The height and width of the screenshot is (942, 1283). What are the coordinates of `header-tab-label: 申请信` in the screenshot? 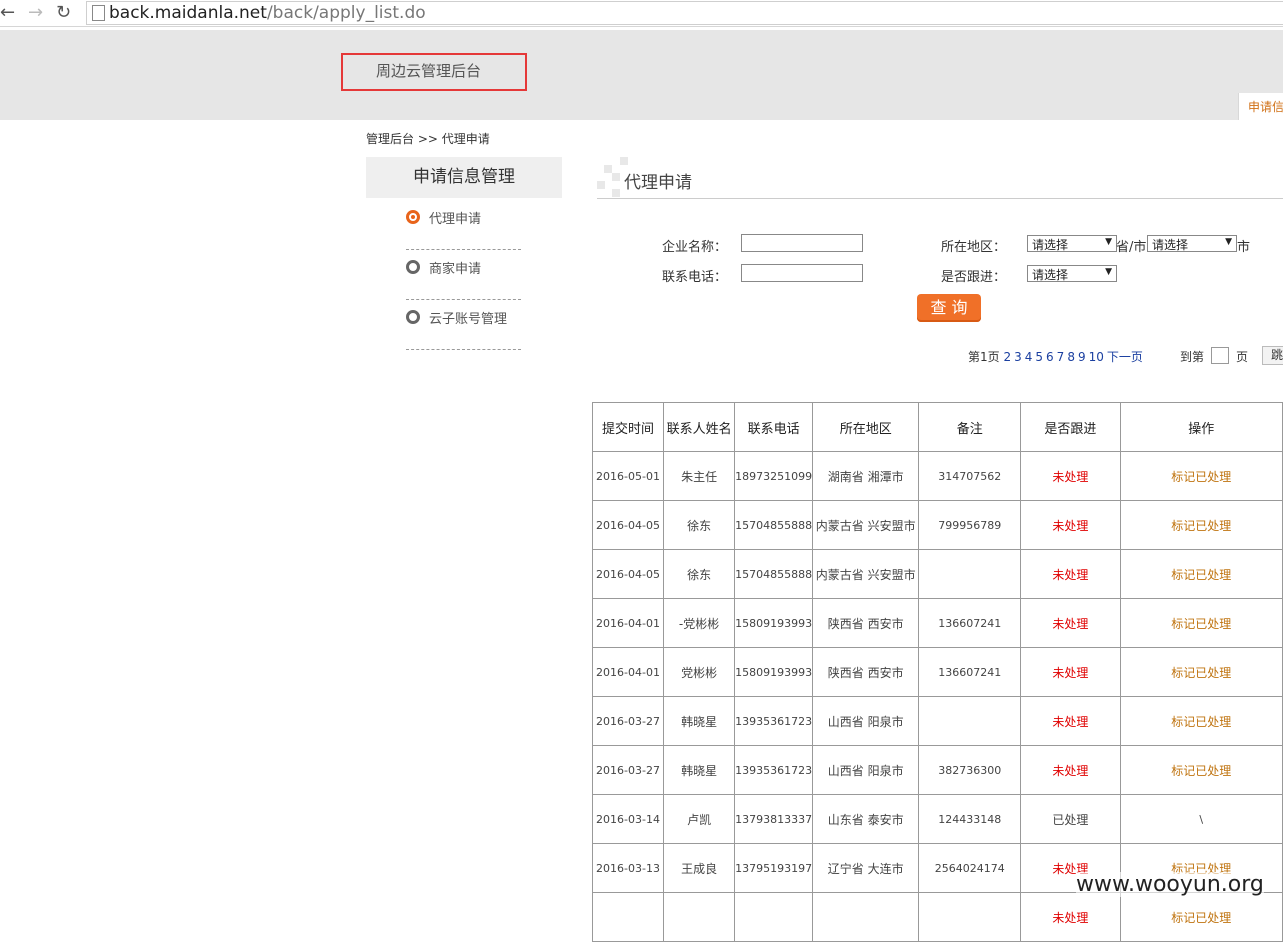 It's located at (1265, 107).